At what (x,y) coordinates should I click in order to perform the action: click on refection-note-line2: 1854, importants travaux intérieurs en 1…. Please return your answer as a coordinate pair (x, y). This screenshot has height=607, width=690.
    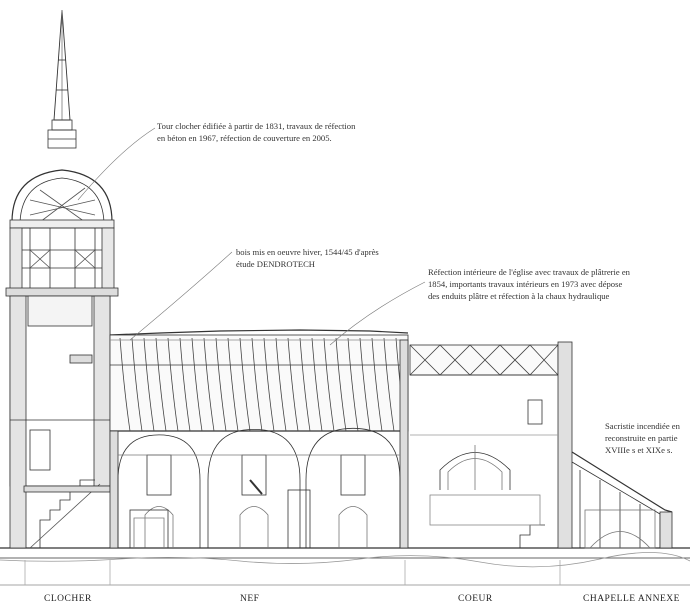
    Looking at the image, I should click on (525, 284).